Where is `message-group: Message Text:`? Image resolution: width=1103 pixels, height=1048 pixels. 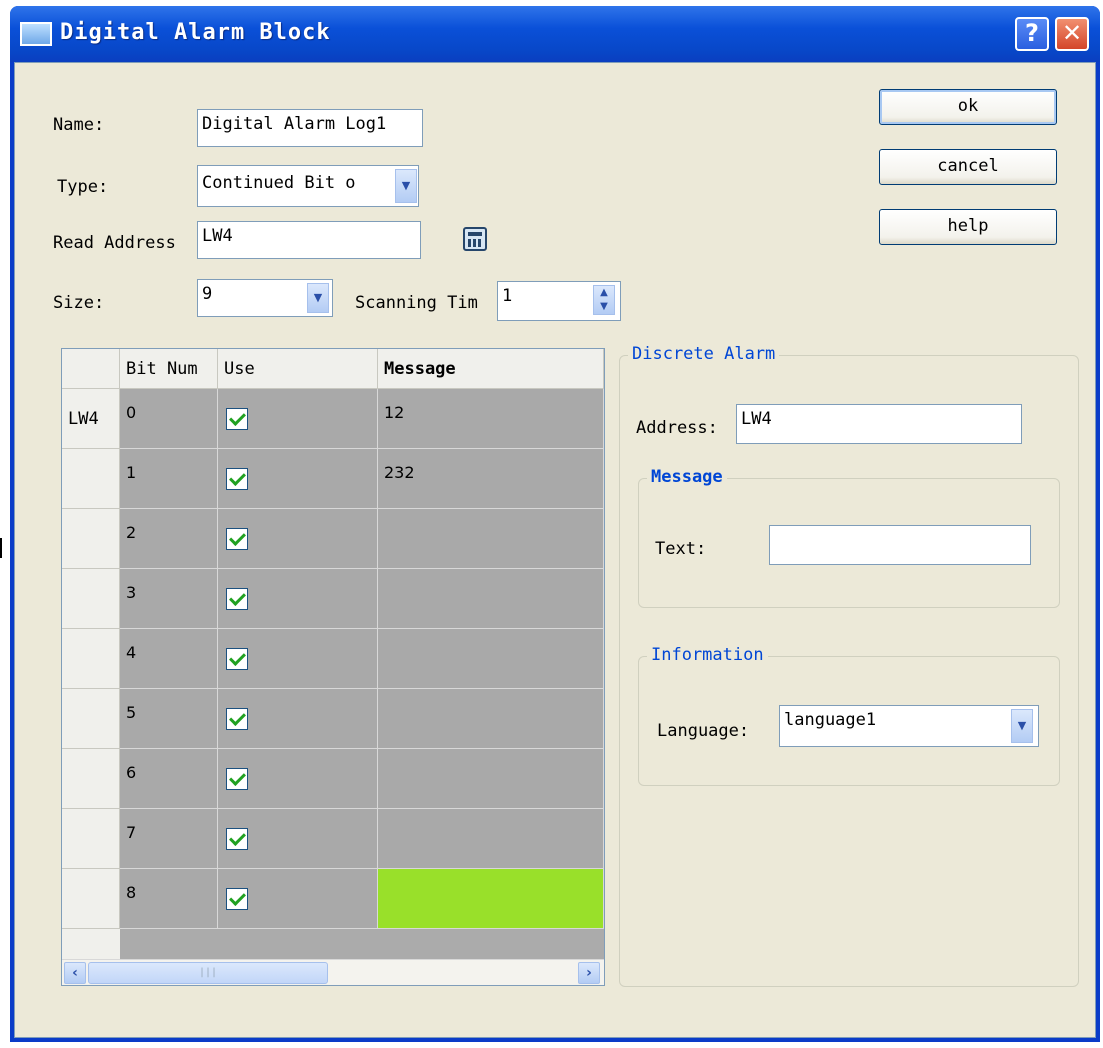 message-group: Message Text: is located at coordinates (849, 537).